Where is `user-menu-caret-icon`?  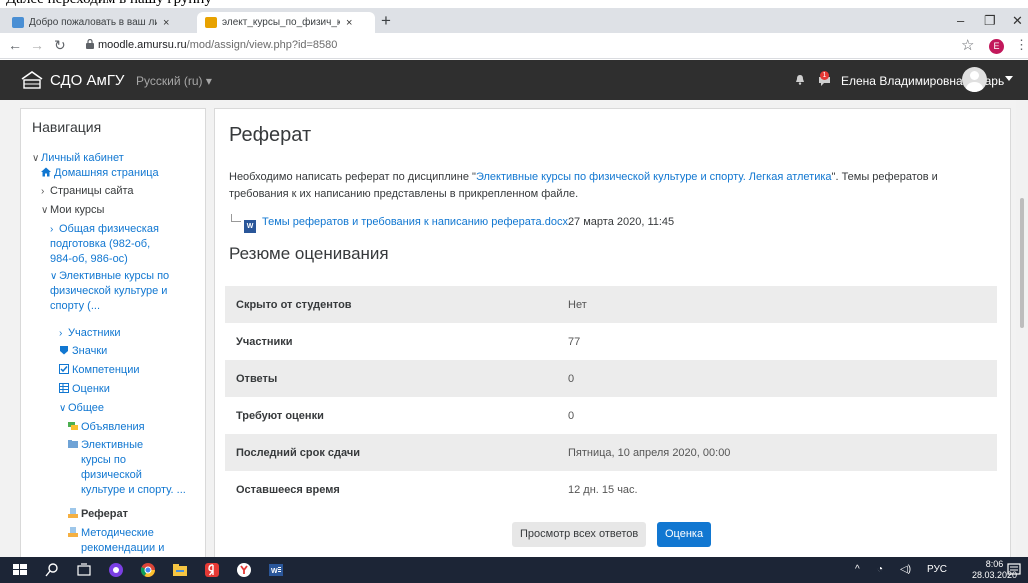 user-menu-caret-icon is located at coordinates (1009, 78).